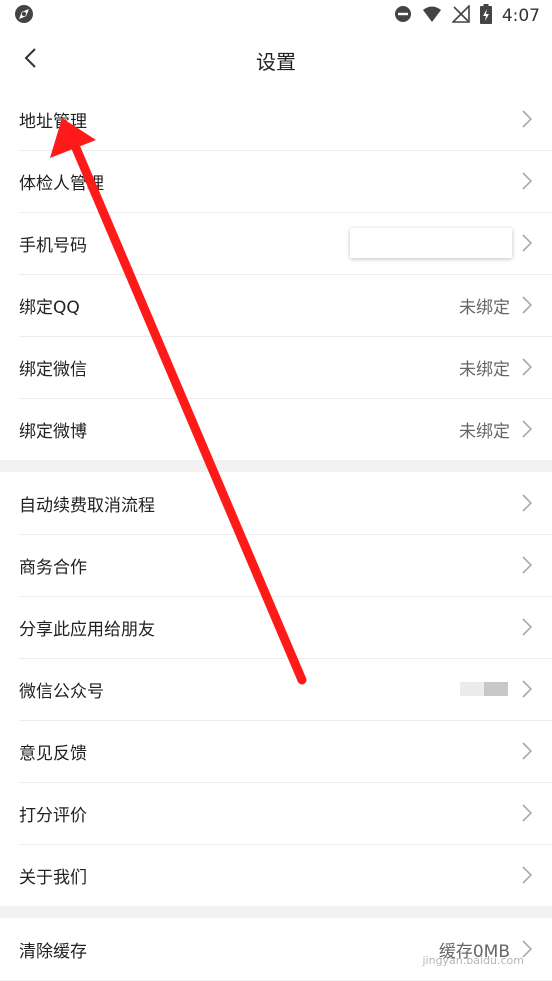 The image size is (552, 981). Describe the element at coordinates (520, 16) in the screenshot. I see `status-time: 4:07` at that location.